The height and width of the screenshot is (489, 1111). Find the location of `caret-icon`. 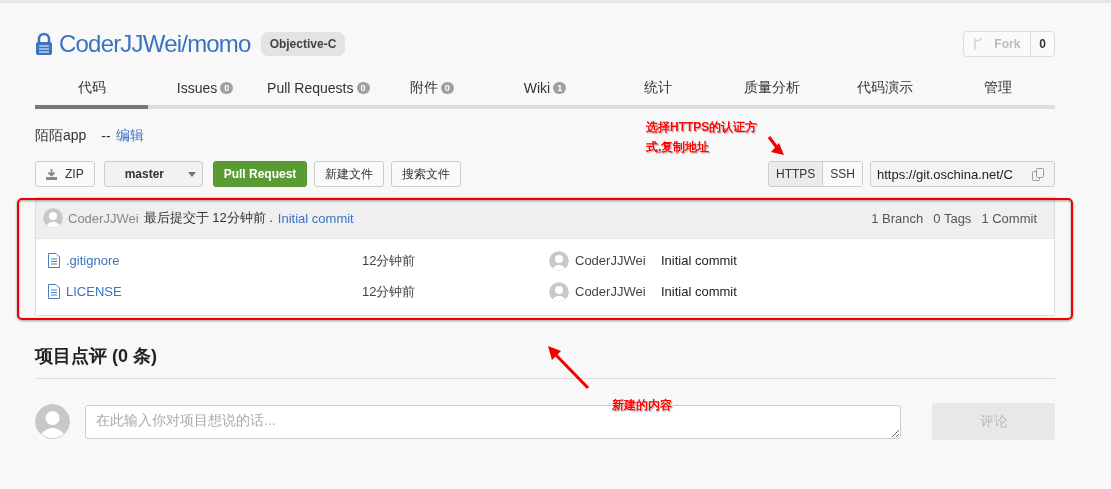

caret-icon is located at coordinates (191, 174).